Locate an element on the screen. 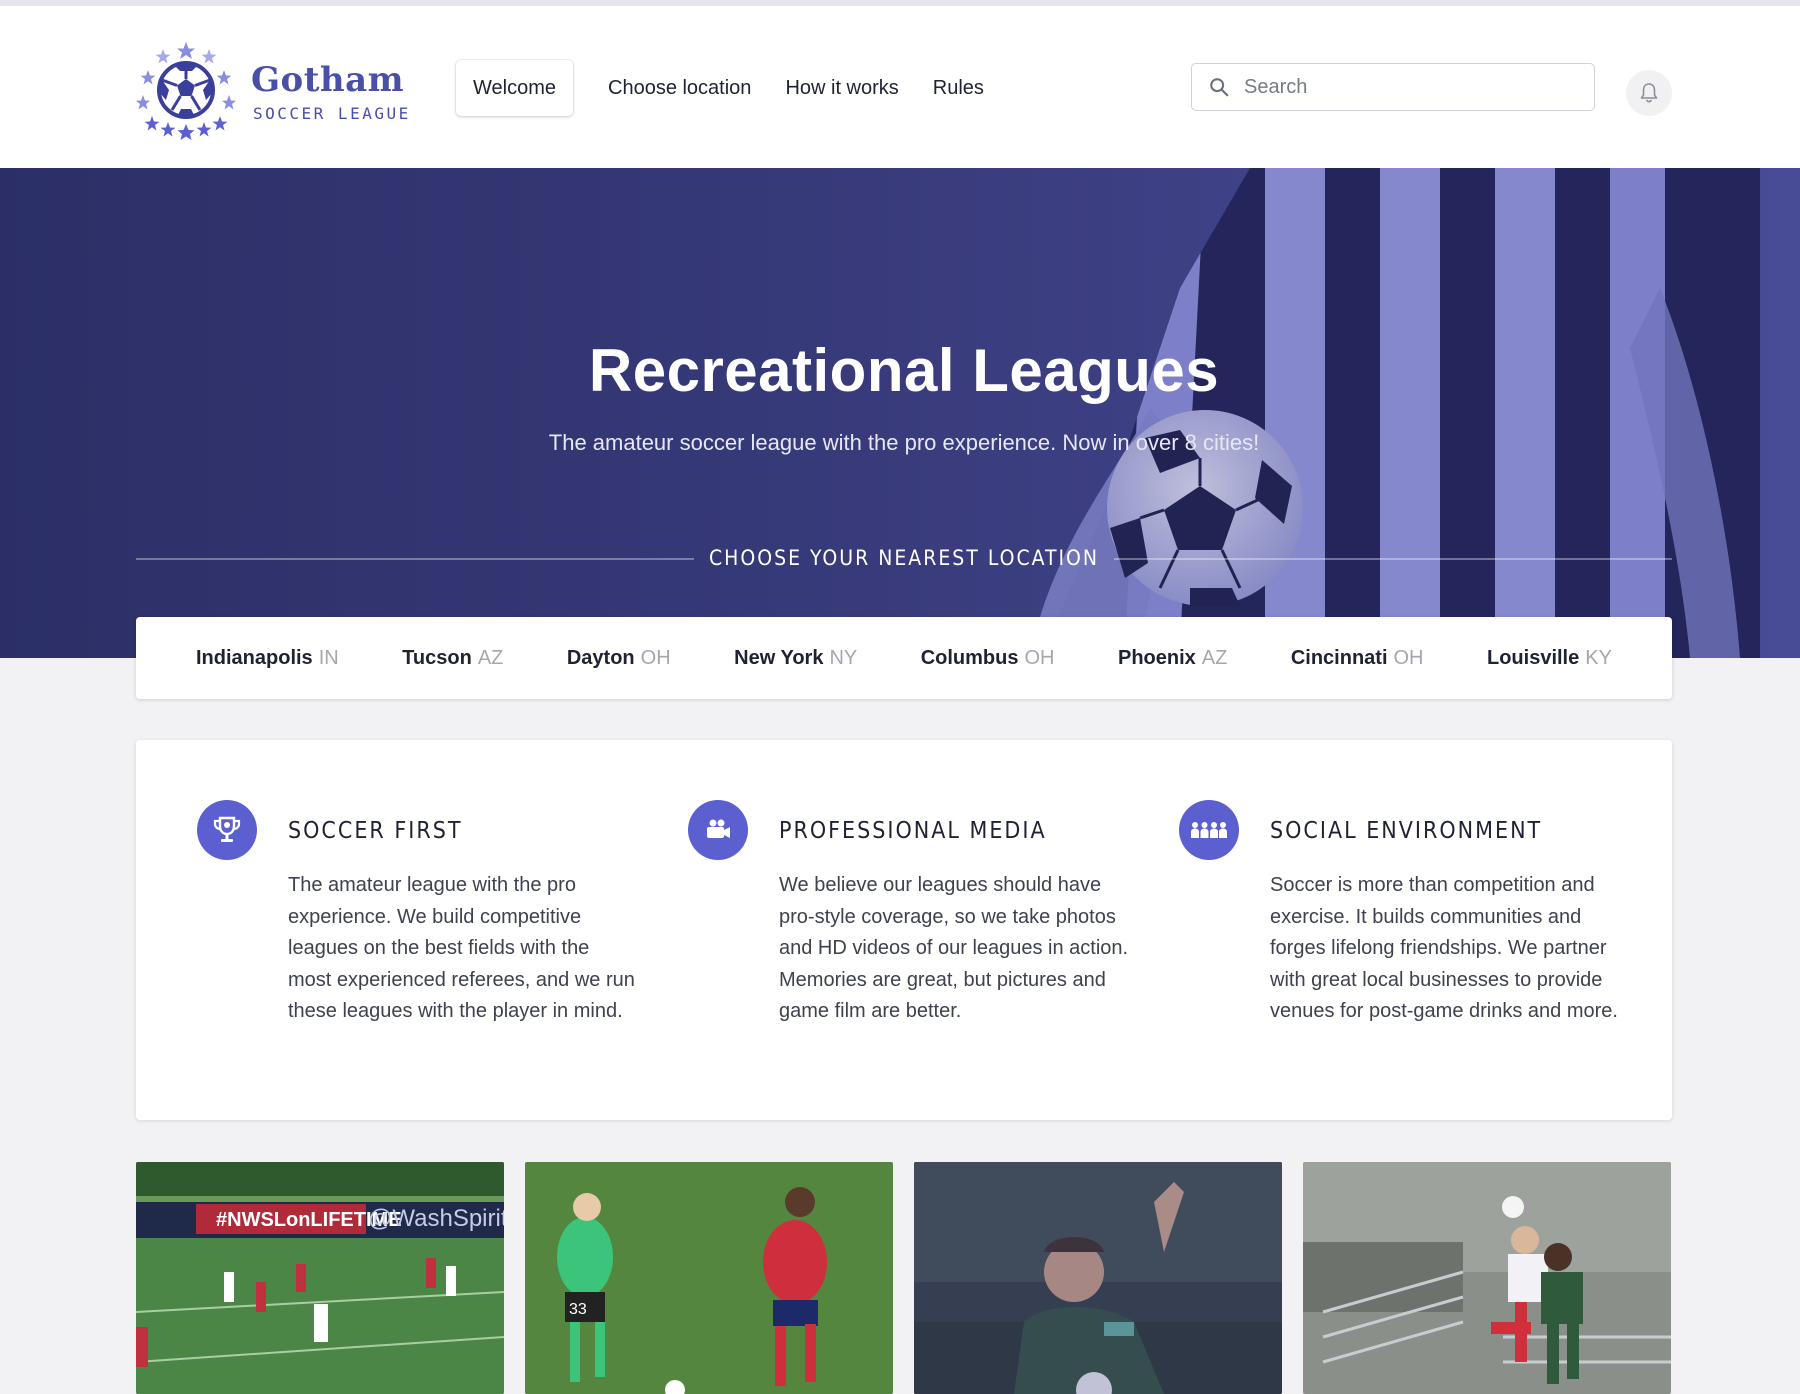 This screenshot has height=1394, width=1800. location-new-york: New York NY is located at coordinates (795, 658).